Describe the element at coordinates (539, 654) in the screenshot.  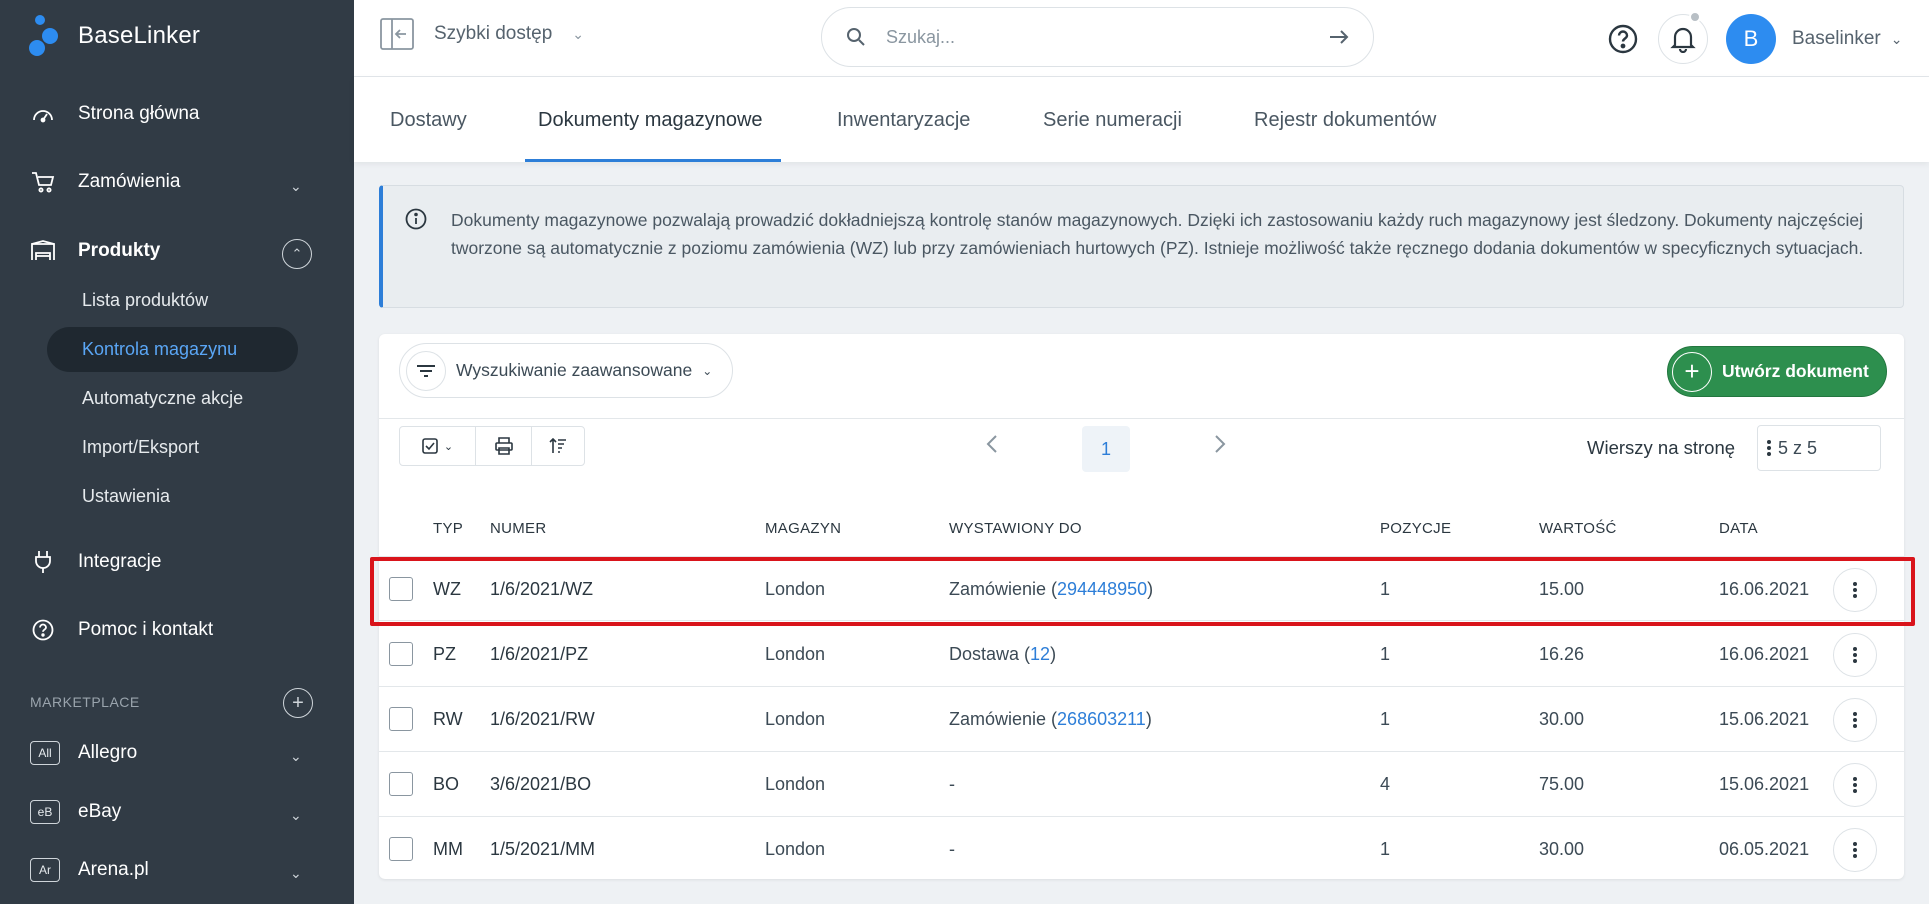
I see `cell-number: 1/6/2021/PZ` at that location.